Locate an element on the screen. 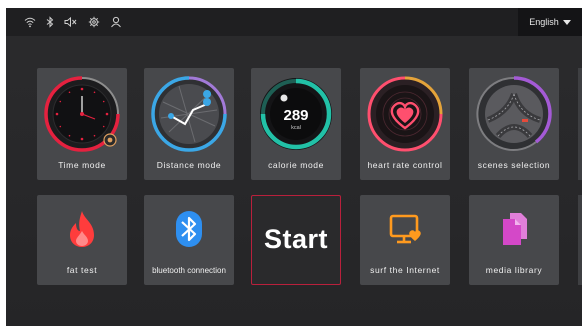 The width and height of the screenshot is (582, 332). tile-distance-mode: Distance mode is located at coordinates (189, 124).